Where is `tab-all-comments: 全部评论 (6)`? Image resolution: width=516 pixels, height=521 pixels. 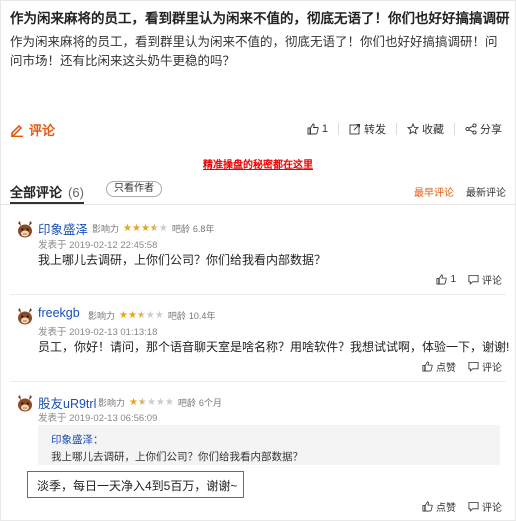
tab-all-comments: 全部评论 (6) is located at coordinates (47, 191).